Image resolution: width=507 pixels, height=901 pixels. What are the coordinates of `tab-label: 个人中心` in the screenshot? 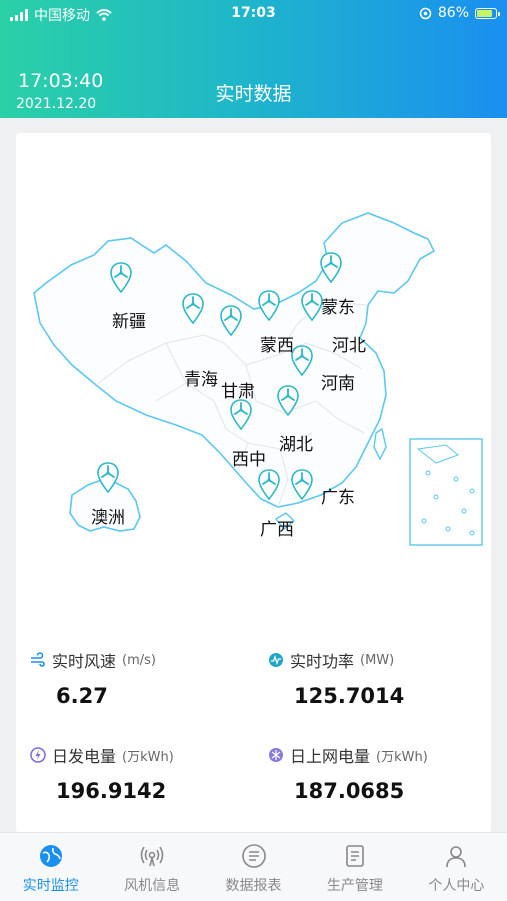 It's located at (456, 886).